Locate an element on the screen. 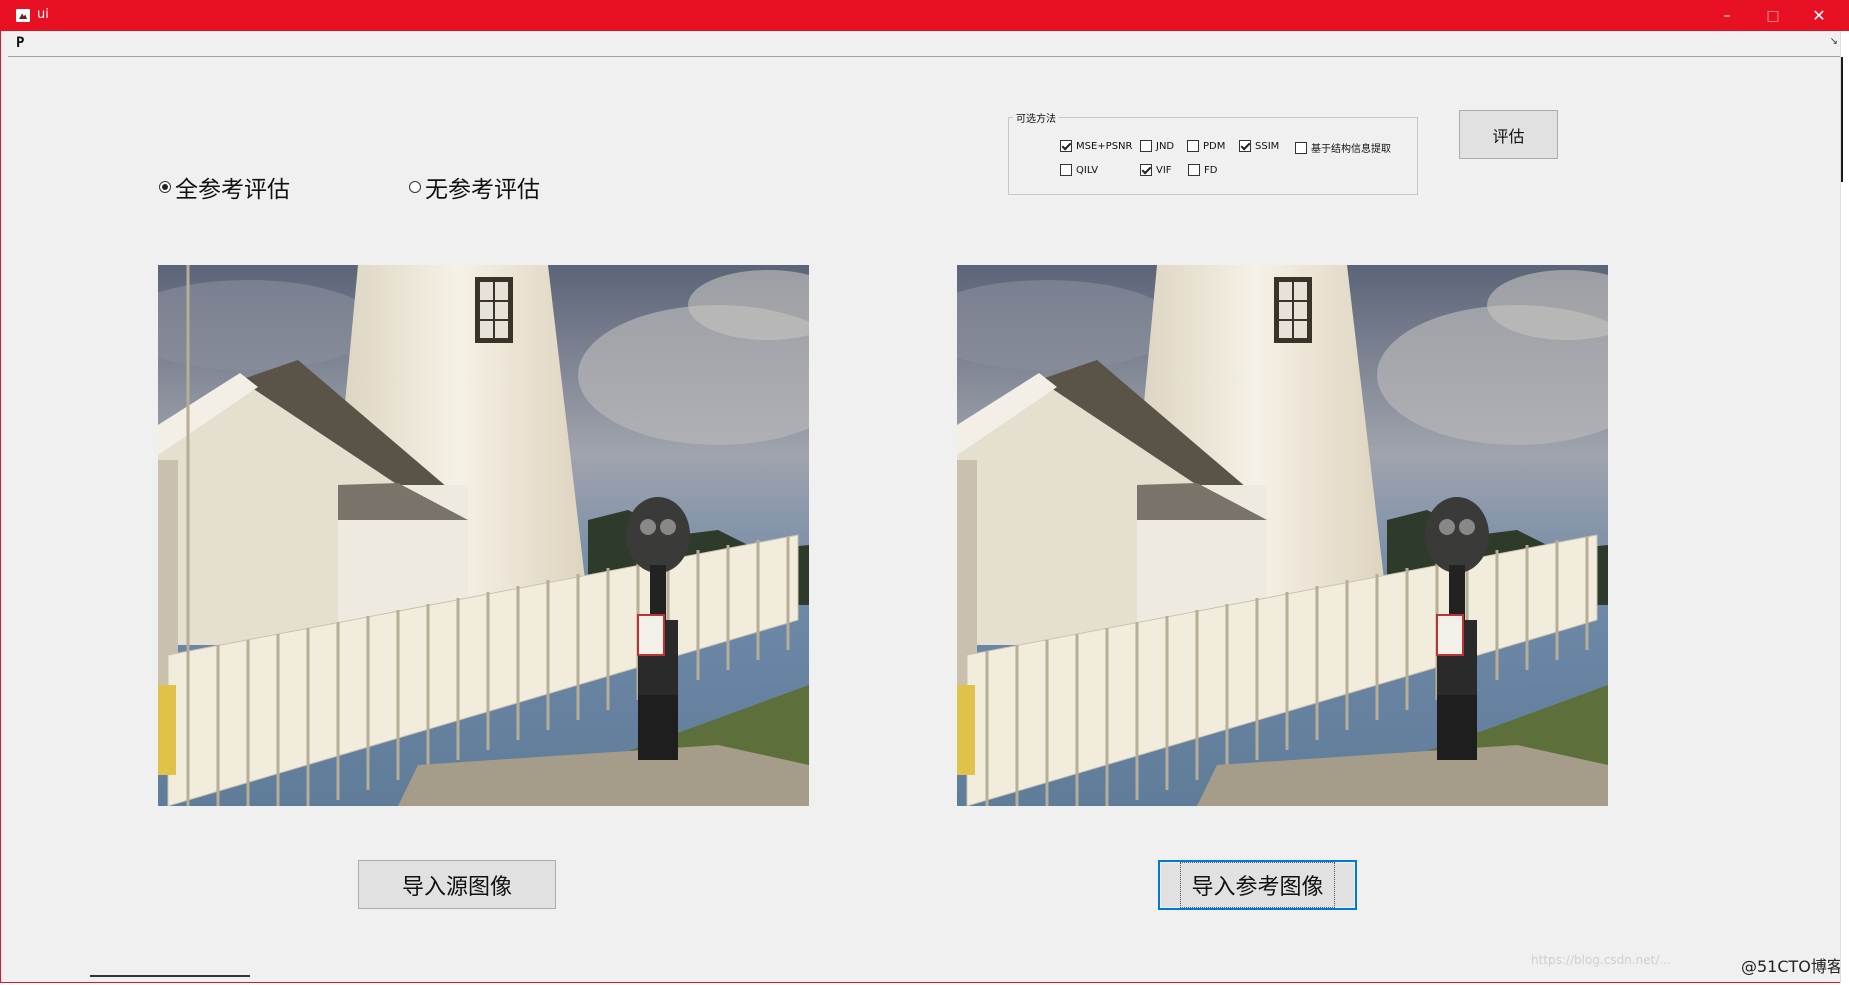 The height and width of the screenshot is (985, 1849). scroll-indicator is located at coordinates (1842, 119).